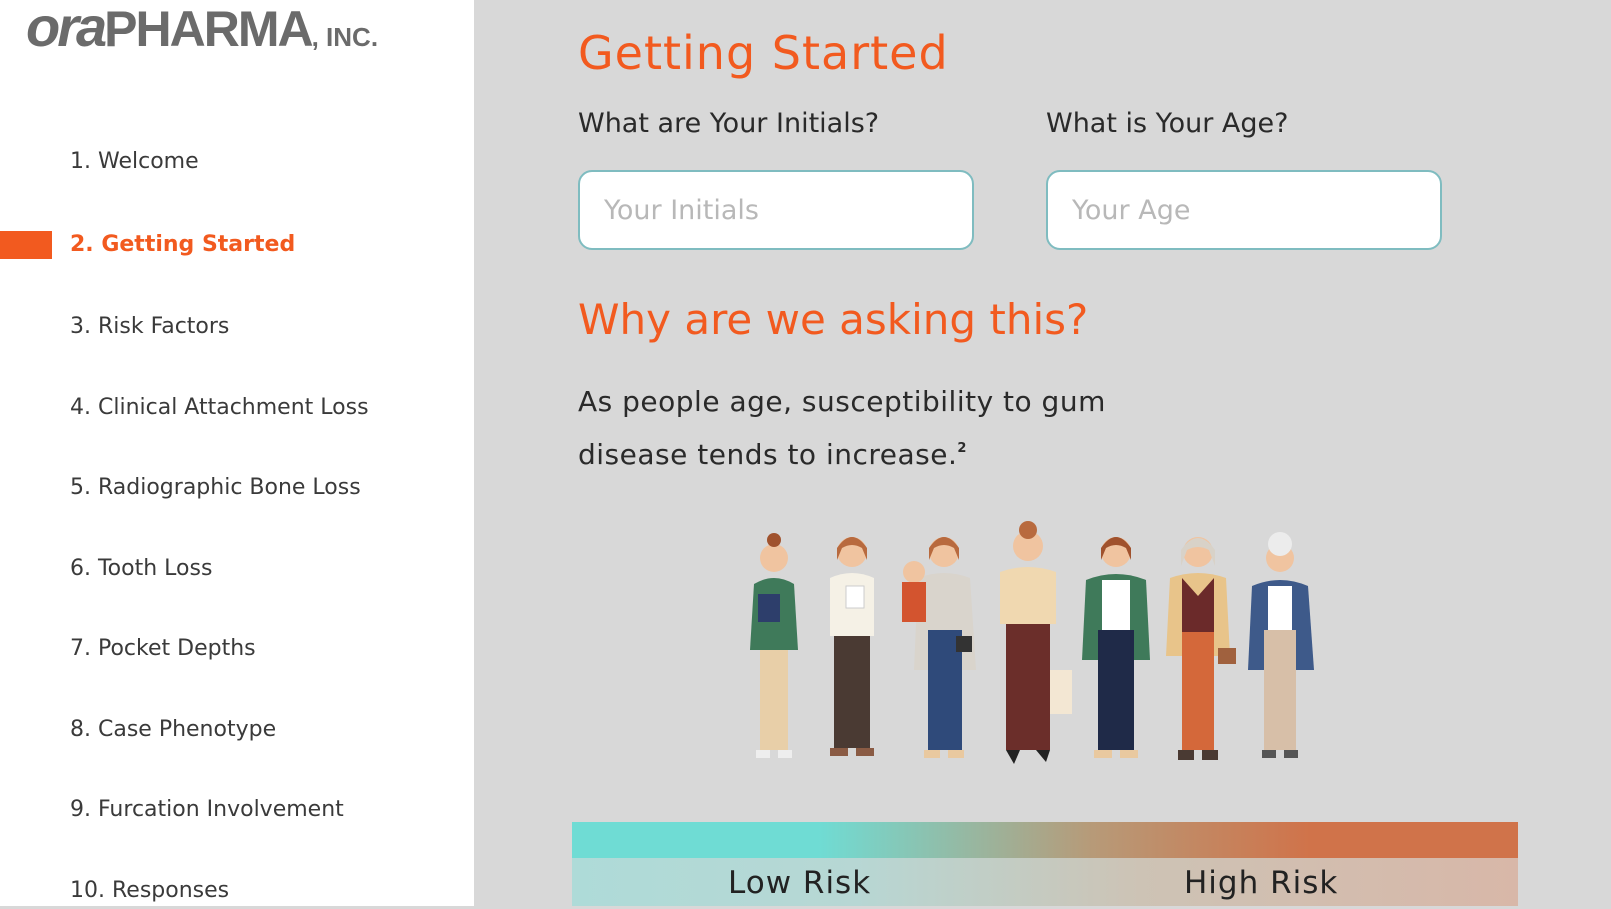 The width and height of the screenshot is (1611, 909). What do you see at coordinates (1261, 883) in the screenshot?
I see `high-risk-label: High Risk` at bounding box center [1261, 883].